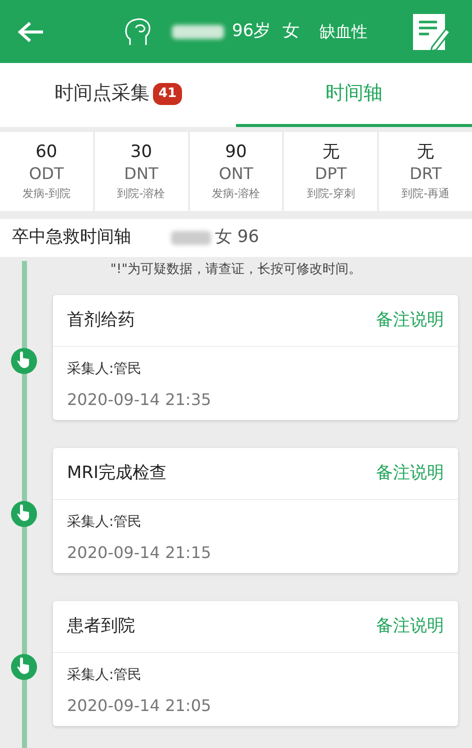  What do you see at coordinates (101, 626) in the screenshot?
I see `event-name: 患者到院` at bounding box center [101, 626].